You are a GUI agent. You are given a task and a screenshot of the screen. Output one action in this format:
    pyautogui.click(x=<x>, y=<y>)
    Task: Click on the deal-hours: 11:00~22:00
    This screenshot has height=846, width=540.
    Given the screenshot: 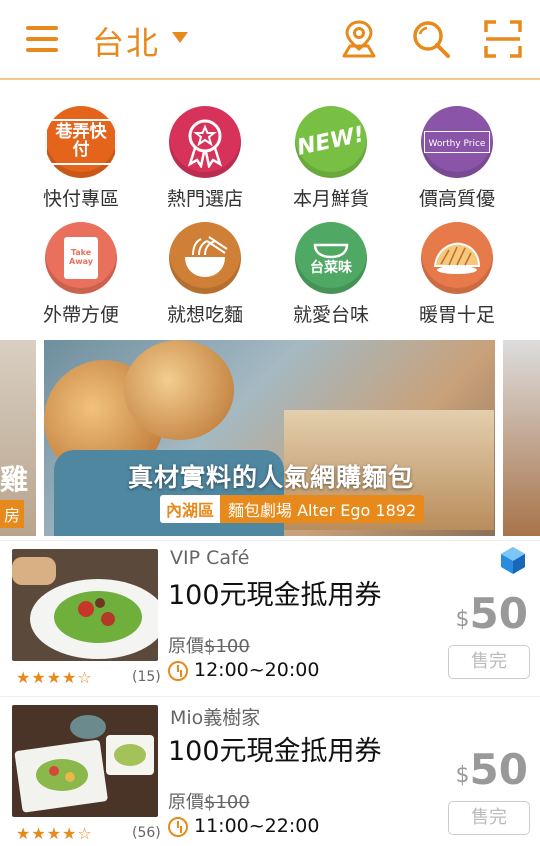 What is the action you would take?
    pyautogui.click(x=257, y=826)
    